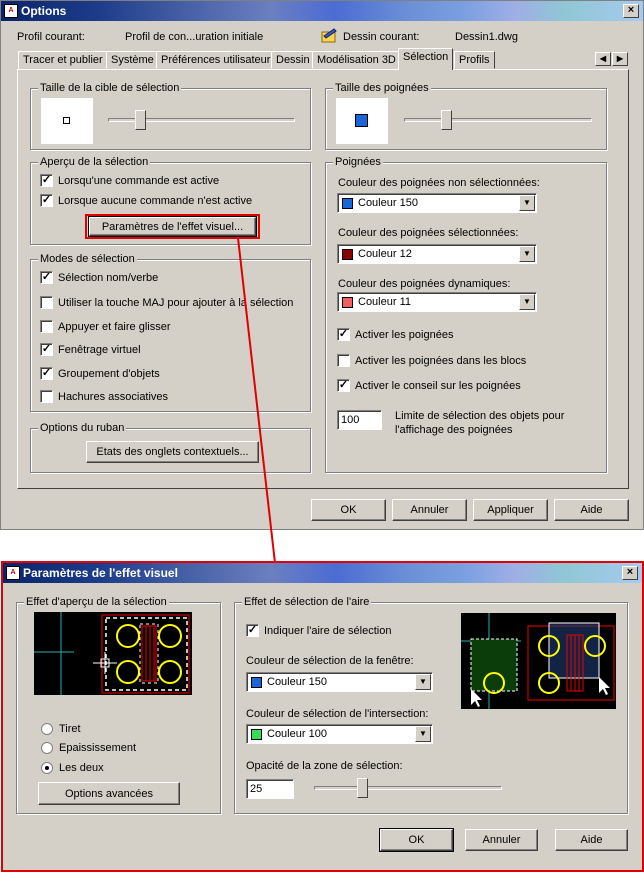  I want to click on area-preview-image, so click(538, 661).